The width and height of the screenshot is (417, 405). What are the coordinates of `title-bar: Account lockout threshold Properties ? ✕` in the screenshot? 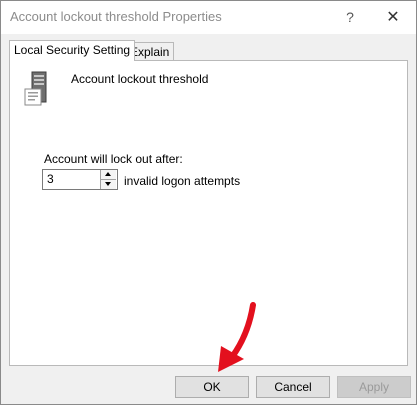 It's located at (208, 17).